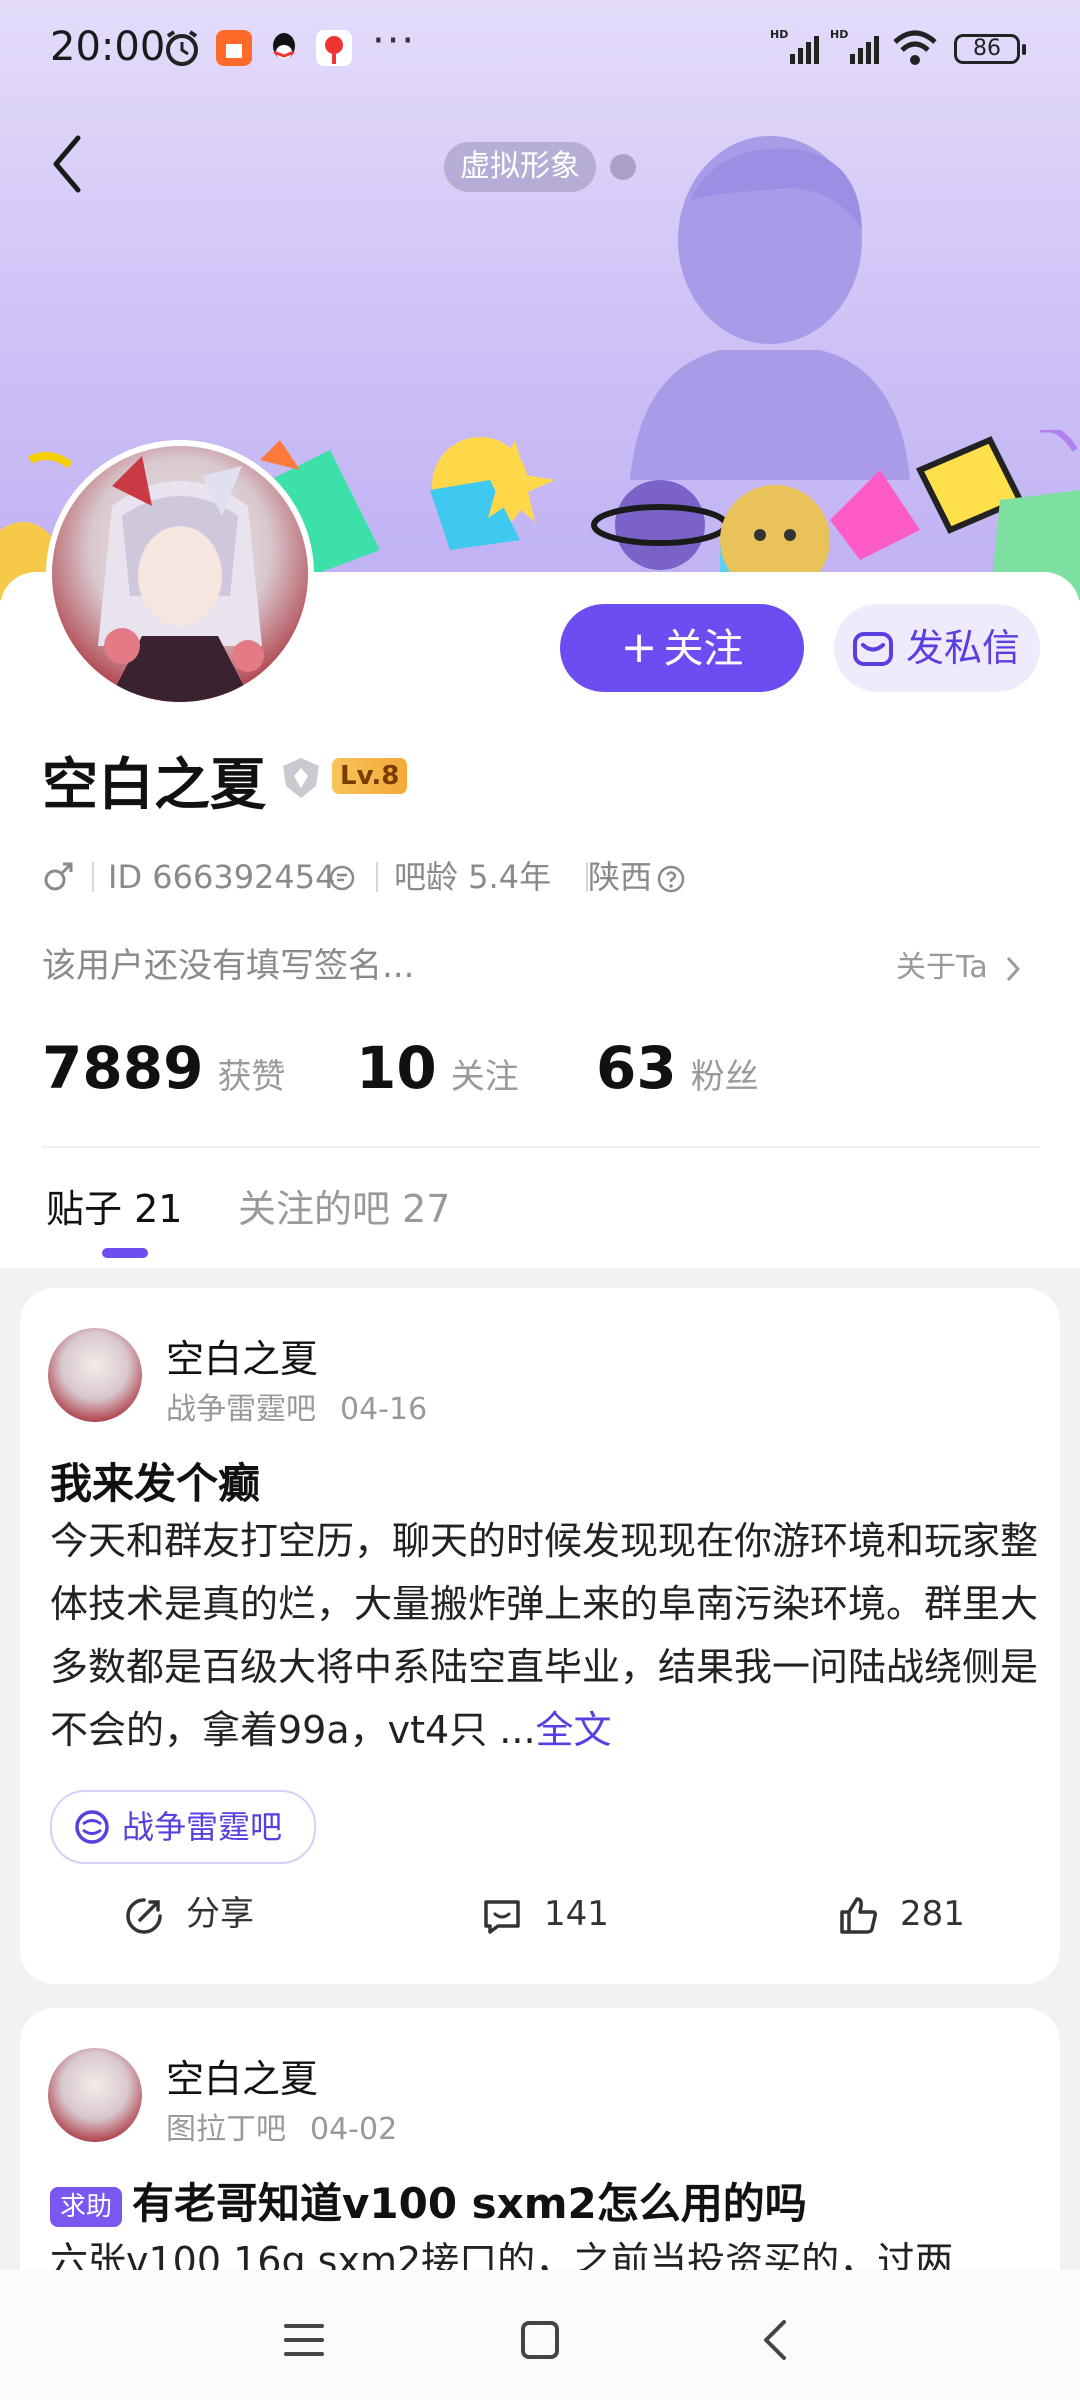 The image size is (1080, 2400). What do you see at coordinates (724, 1077) in the screenshot?
I see `stat-fans-label: 粉丝` at bounding box center [724, 1077].